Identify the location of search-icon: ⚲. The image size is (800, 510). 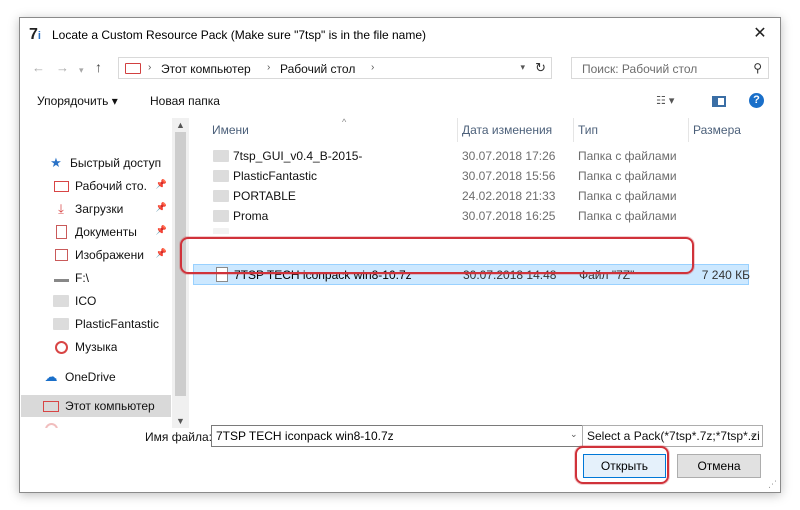
(757, 68).